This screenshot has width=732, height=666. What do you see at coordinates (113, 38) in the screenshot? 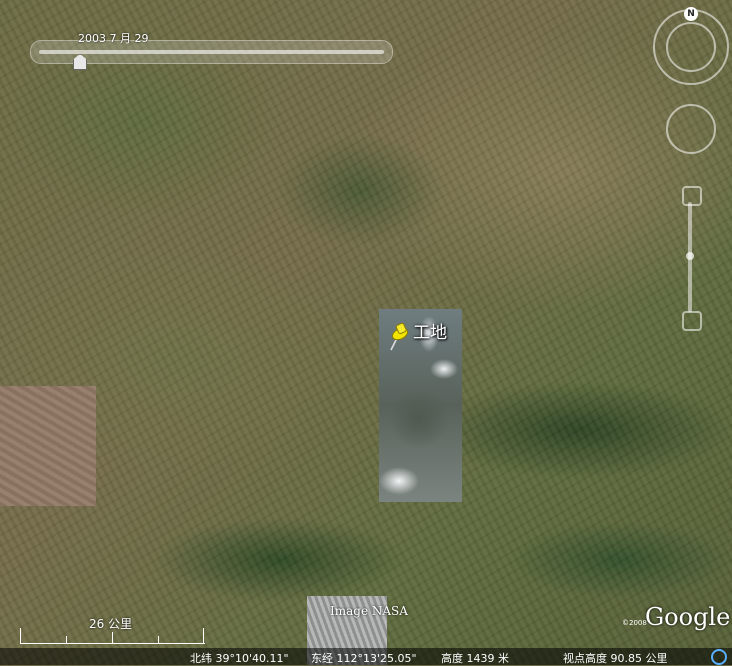
I see `time-slider-date: 2003 7 月 29` at bounding box center [113, 38].